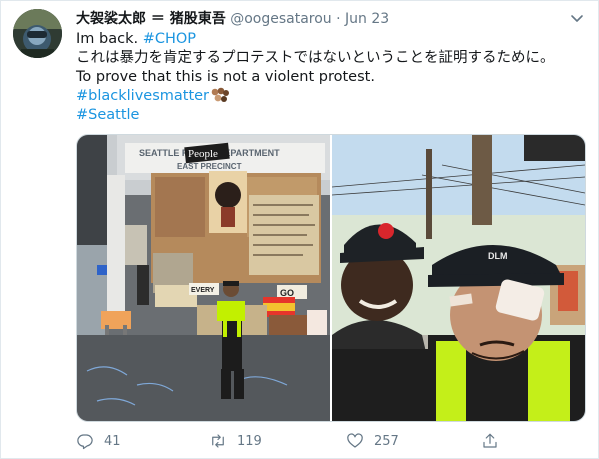 This screenshot has width=599, height=459. I want to click on reply-button: 41, so click(98, 441).